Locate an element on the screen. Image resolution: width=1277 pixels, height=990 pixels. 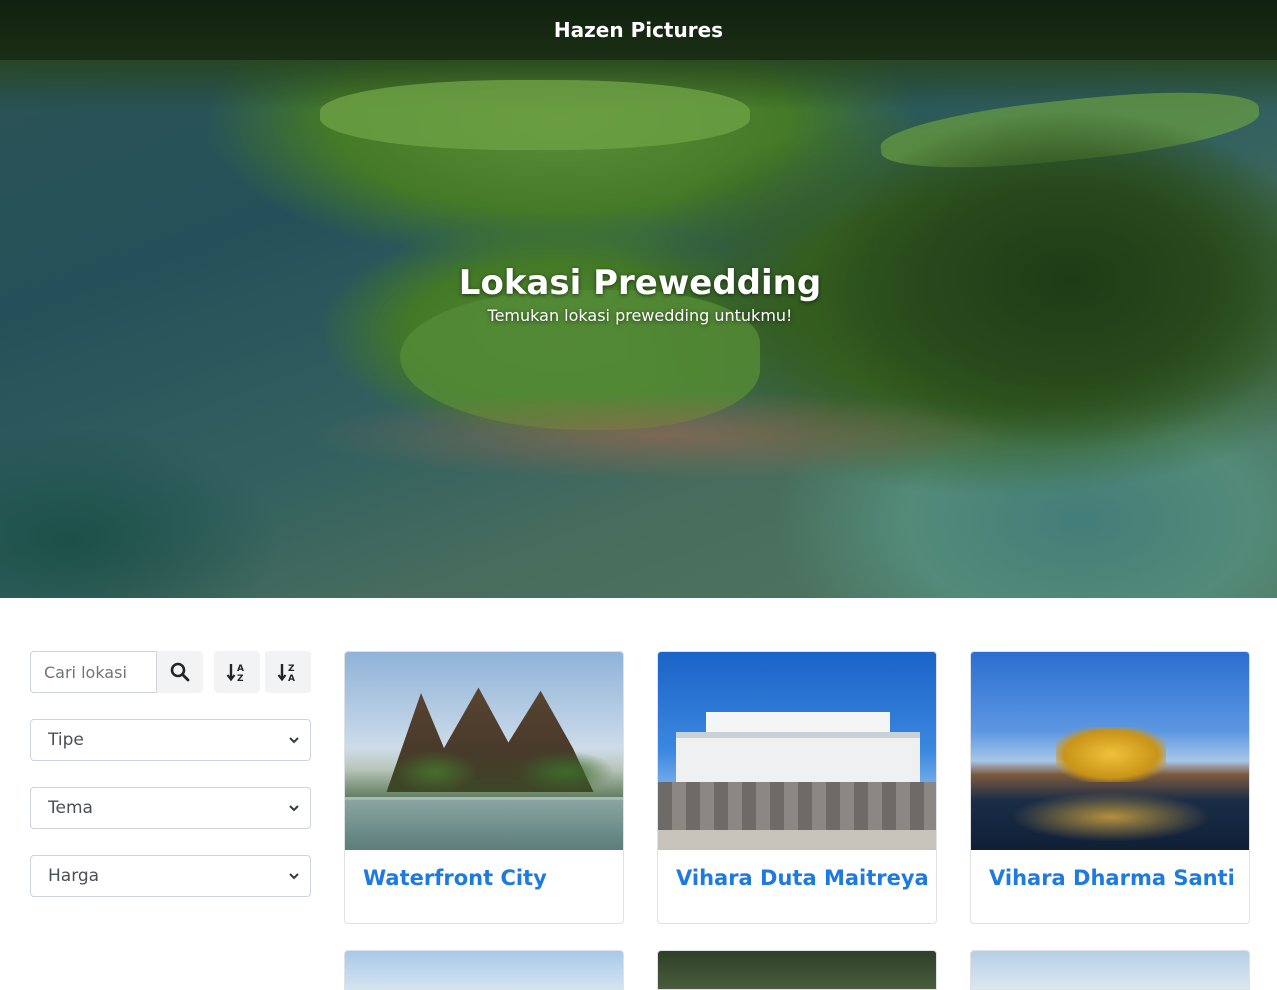
search-input: Cari lokasi is located at coordinates (93, 672).